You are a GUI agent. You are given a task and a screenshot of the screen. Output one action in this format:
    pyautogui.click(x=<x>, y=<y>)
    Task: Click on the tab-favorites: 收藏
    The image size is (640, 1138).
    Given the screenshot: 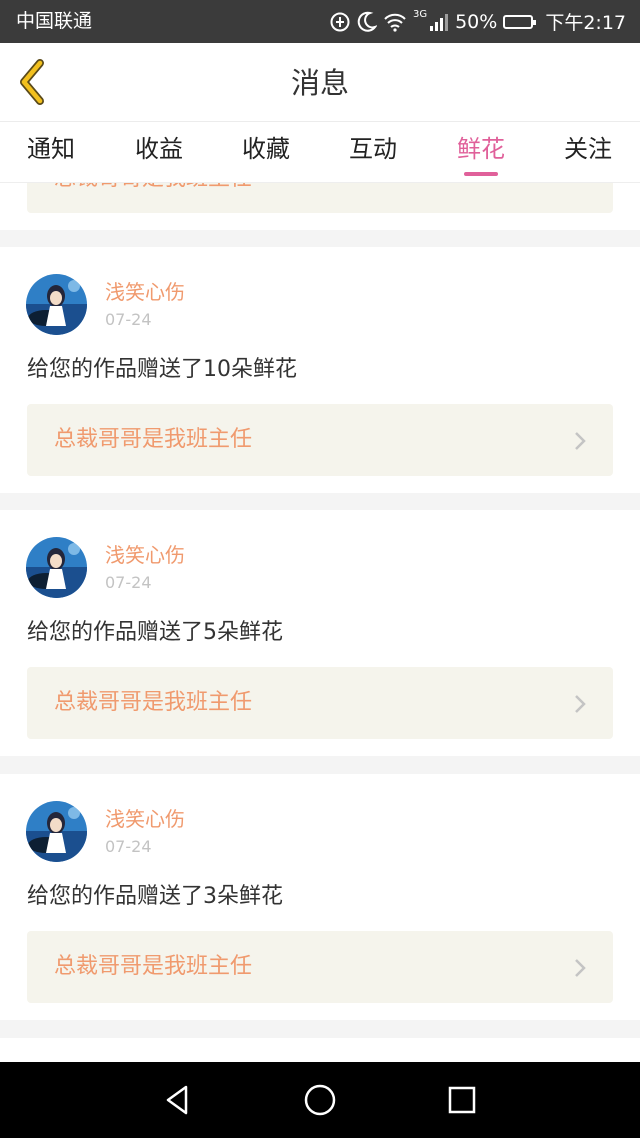 What is the action you would take?
    pyautogui.click(x=266, y=152)
    